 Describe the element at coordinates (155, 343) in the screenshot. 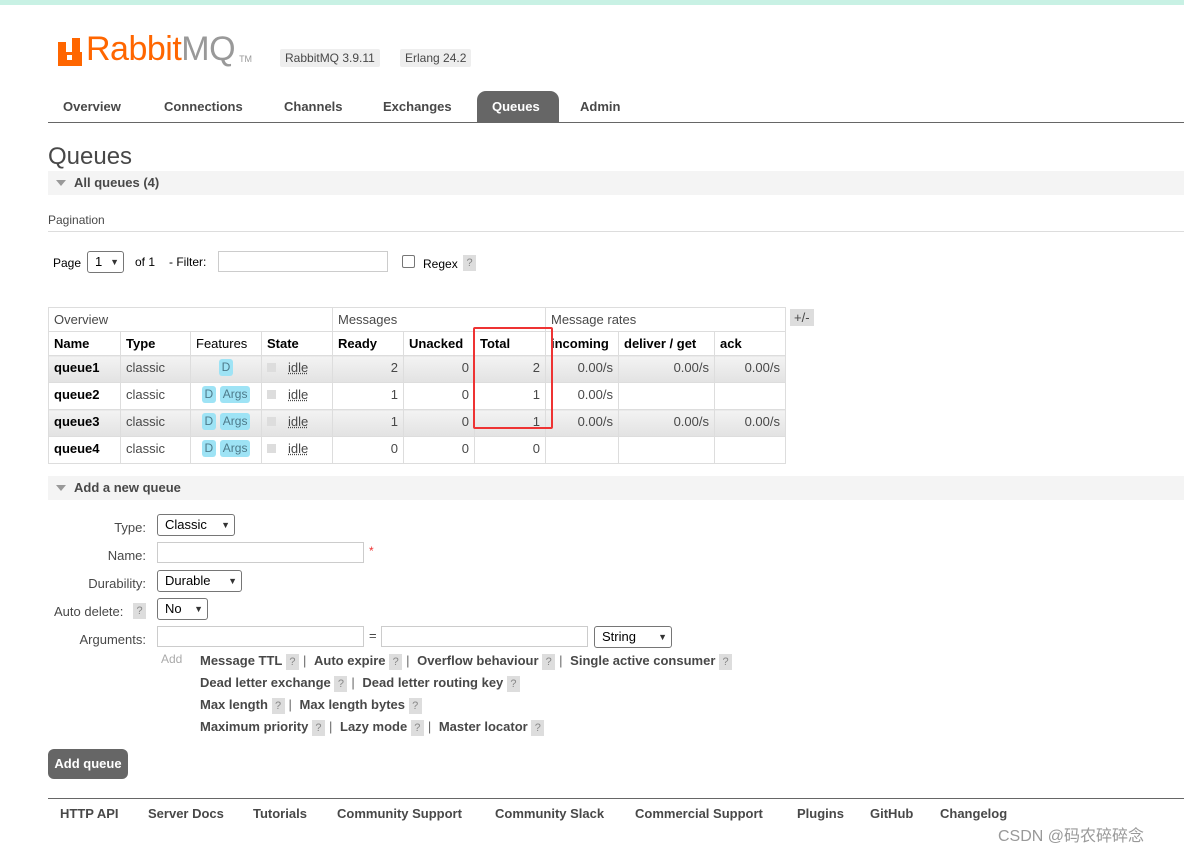

I see `column-header-type: Type` at that location.